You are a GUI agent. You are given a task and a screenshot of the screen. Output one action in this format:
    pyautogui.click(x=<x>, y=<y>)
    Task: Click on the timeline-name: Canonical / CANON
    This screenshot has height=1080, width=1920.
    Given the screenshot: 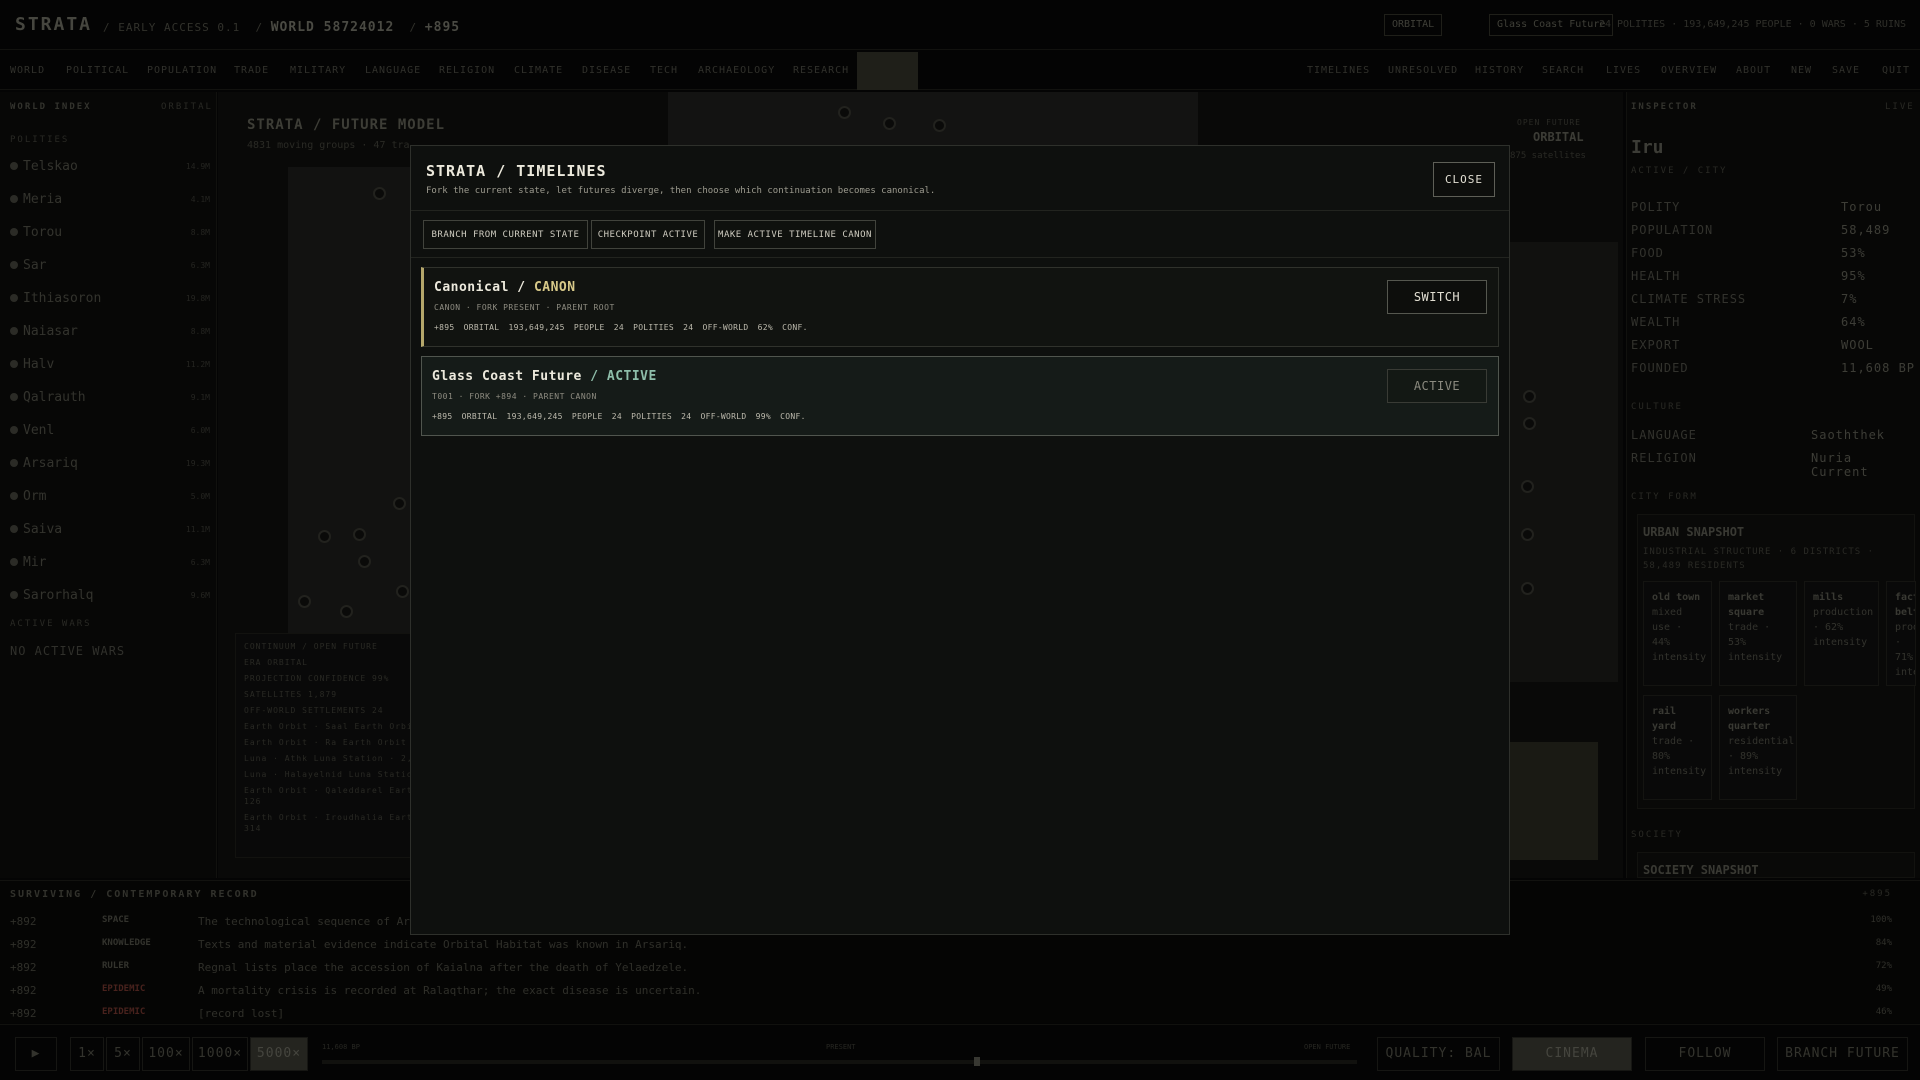 What is the action you would take?
    pyautogui.click(x=505, y=287)
    